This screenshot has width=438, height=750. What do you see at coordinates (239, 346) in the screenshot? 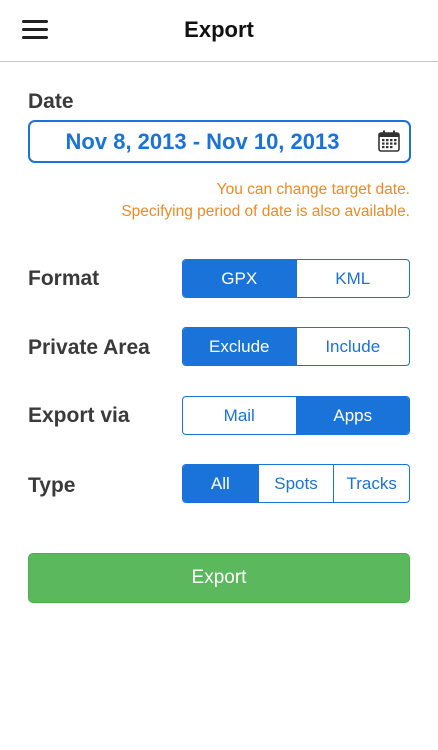
I see `private-area-option-exclude: Exclude` at bounding box center [239, 346].